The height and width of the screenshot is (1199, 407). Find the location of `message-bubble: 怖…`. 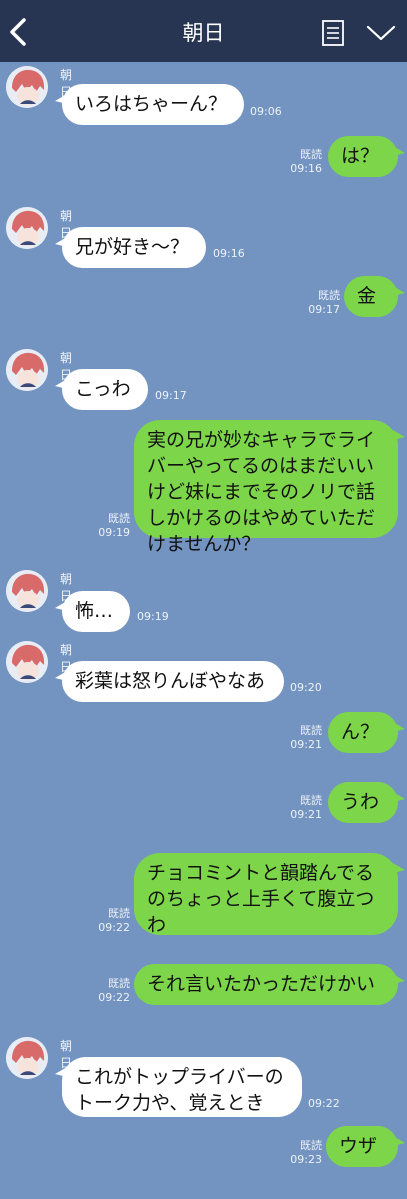

message-bubble: 怖… is located at coordinates (92, 611).